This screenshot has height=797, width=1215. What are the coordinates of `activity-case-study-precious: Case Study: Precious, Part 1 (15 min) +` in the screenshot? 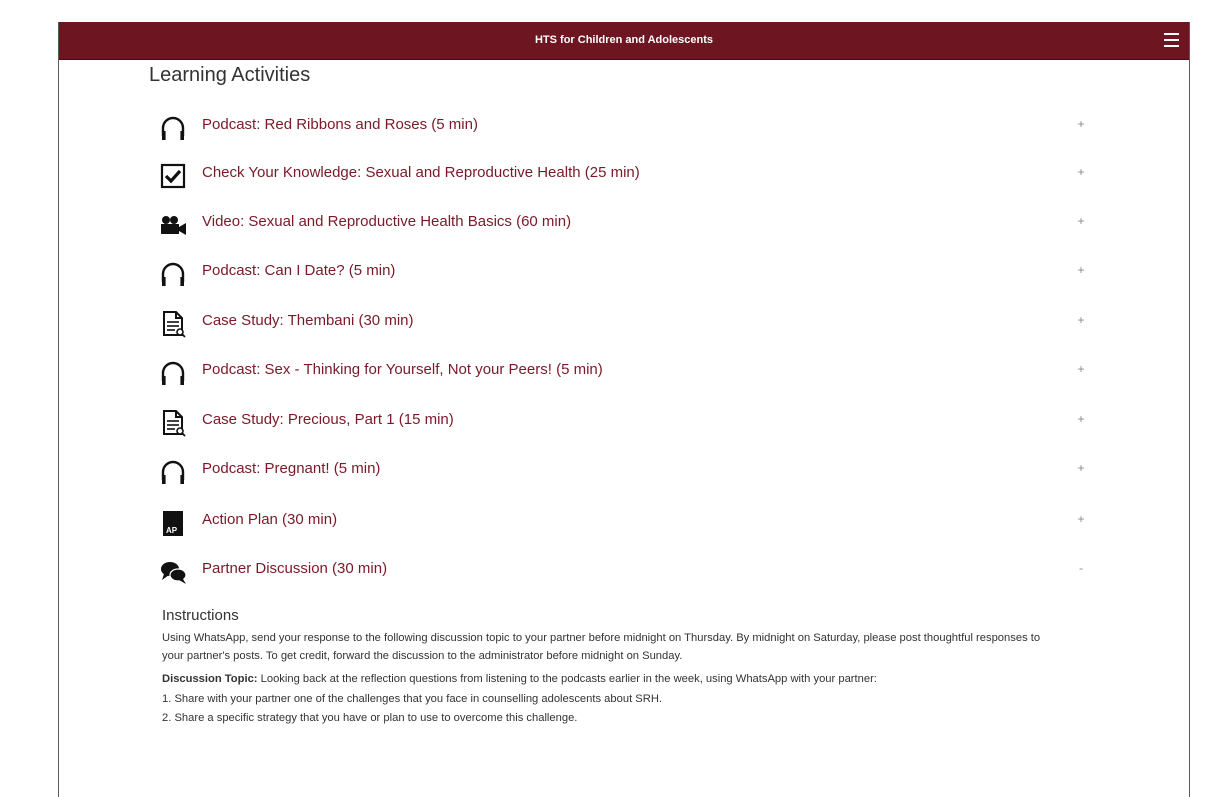 It's located at (624, 420).